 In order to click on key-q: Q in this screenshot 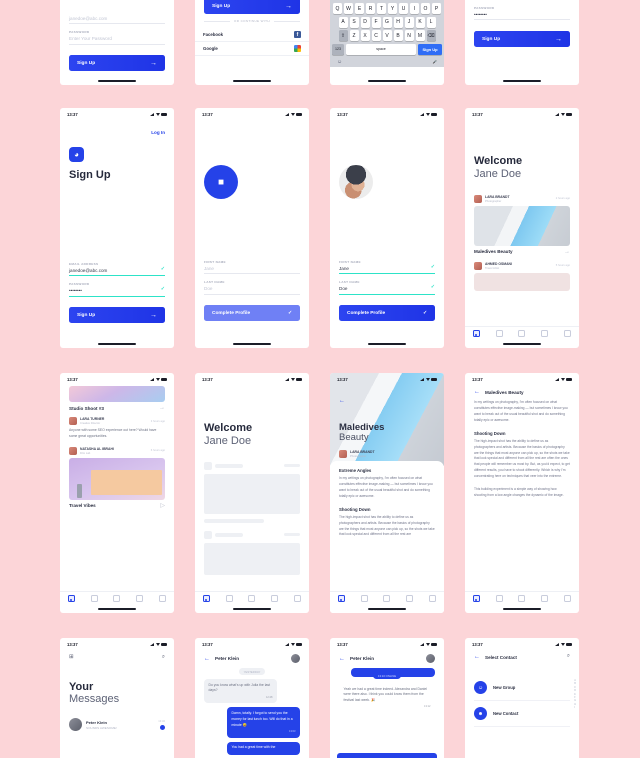, I will do `click(337, 8)`.